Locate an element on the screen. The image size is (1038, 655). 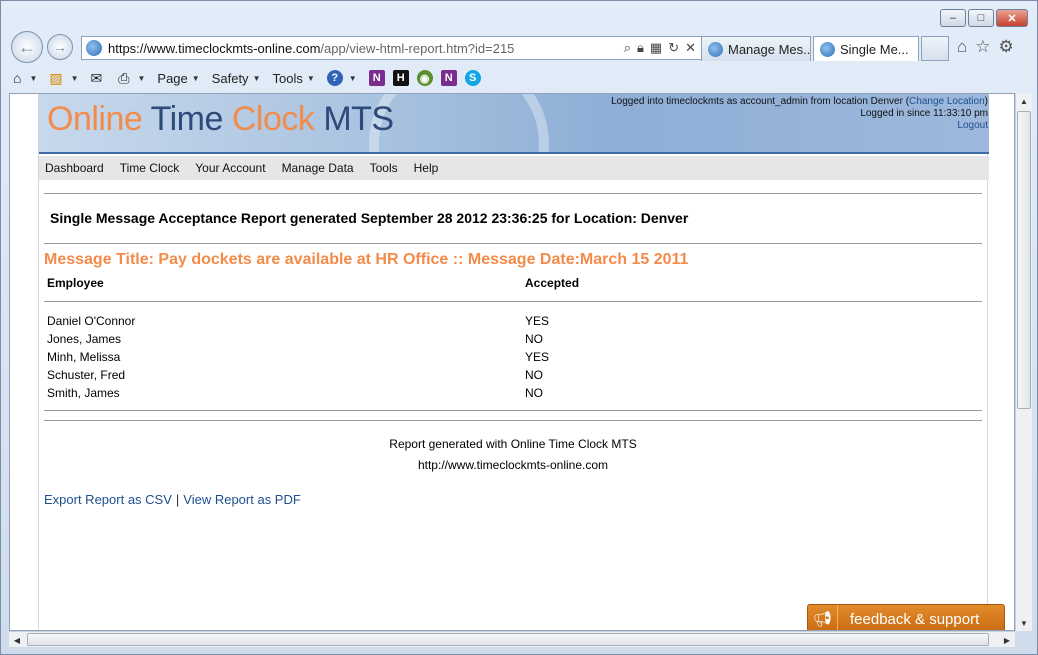
compatibility-icon: ▦ is located at coordinates (656, 48).